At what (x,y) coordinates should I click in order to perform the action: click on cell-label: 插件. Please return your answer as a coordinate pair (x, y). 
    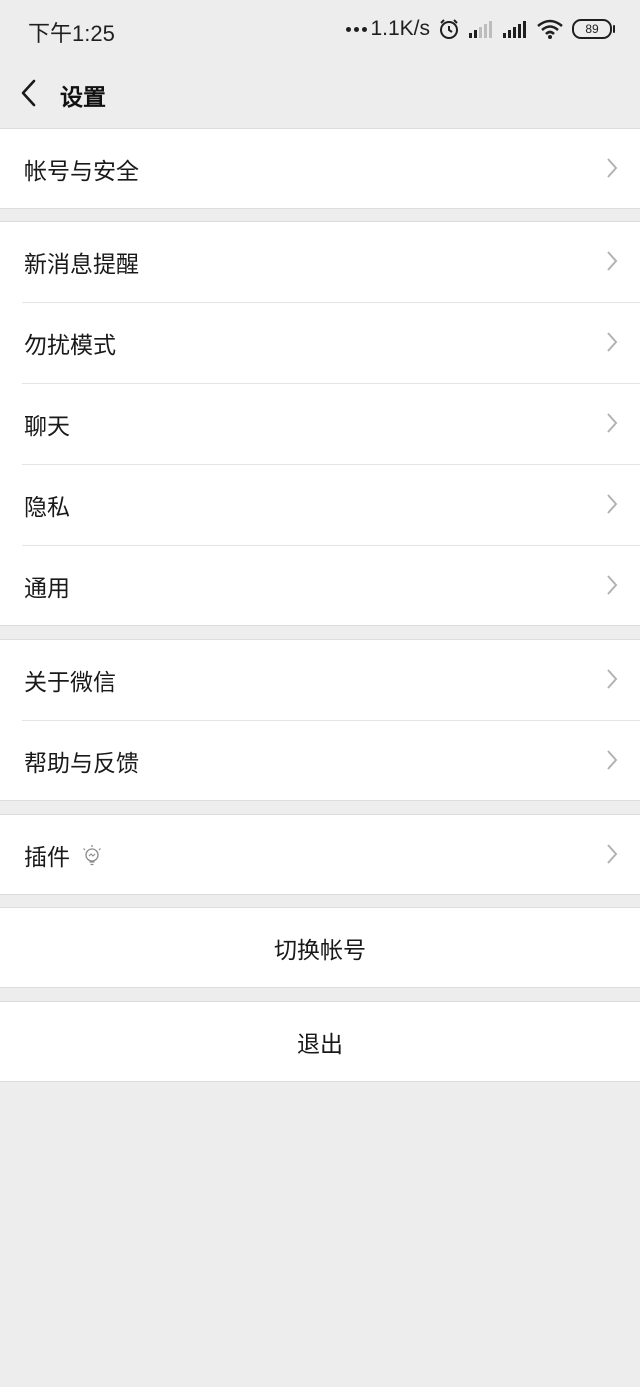
    Looking at the image, I should click on (47, 857).